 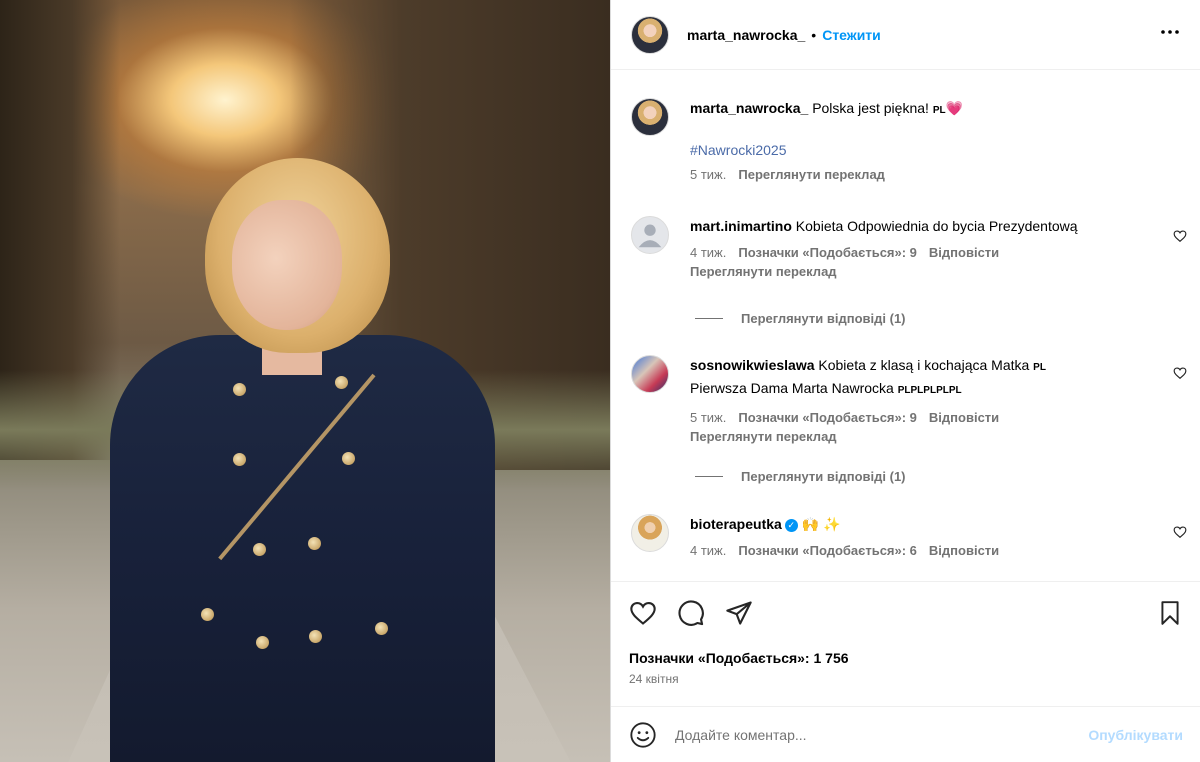 I want to click on comment-composer: Опублікувати, so click(x=905, y=734).